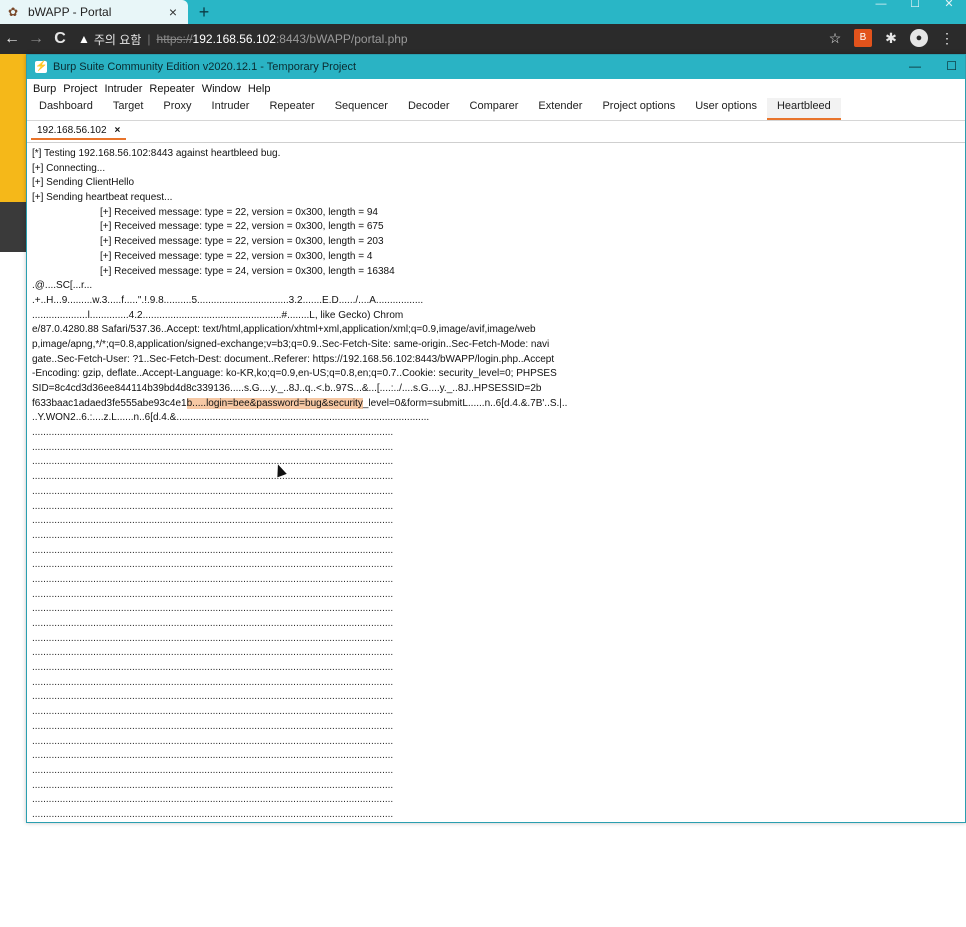 Image resolution: width=966 pixels, height=927 pixels. Describe the element at coordinates (177, 109) in the screenshot. I see `tab-proxy: Proxy` at that location.